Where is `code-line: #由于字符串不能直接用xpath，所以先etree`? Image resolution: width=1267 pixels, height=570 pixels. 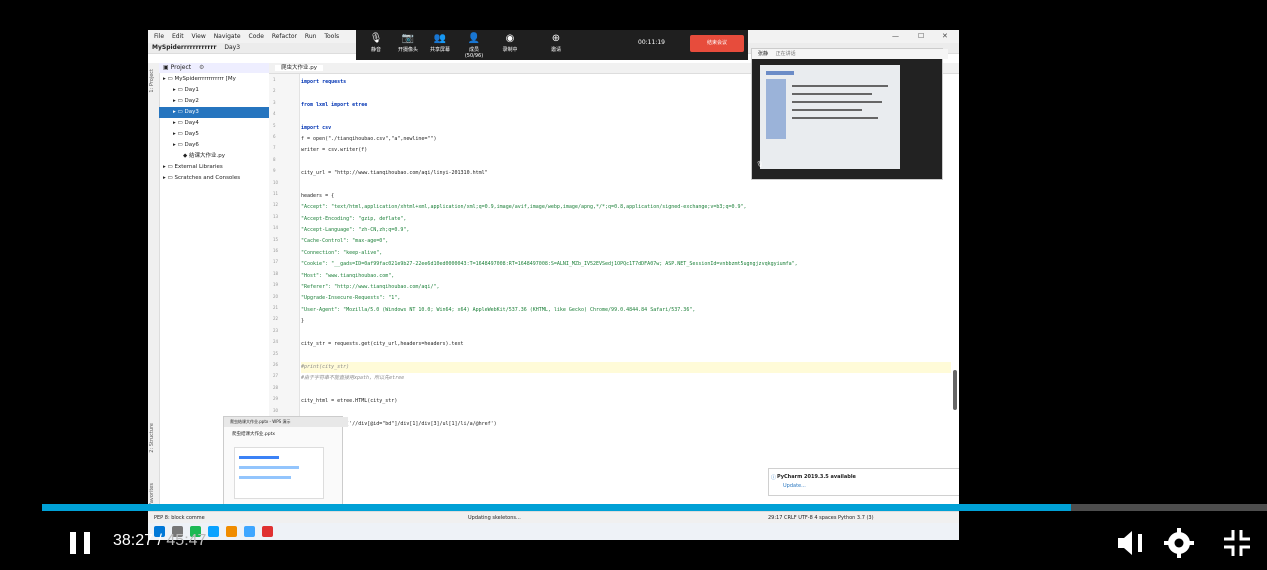
code-line: #由于字符串不能直接用xpath，所以先etree is located at coordinates (626, 378).